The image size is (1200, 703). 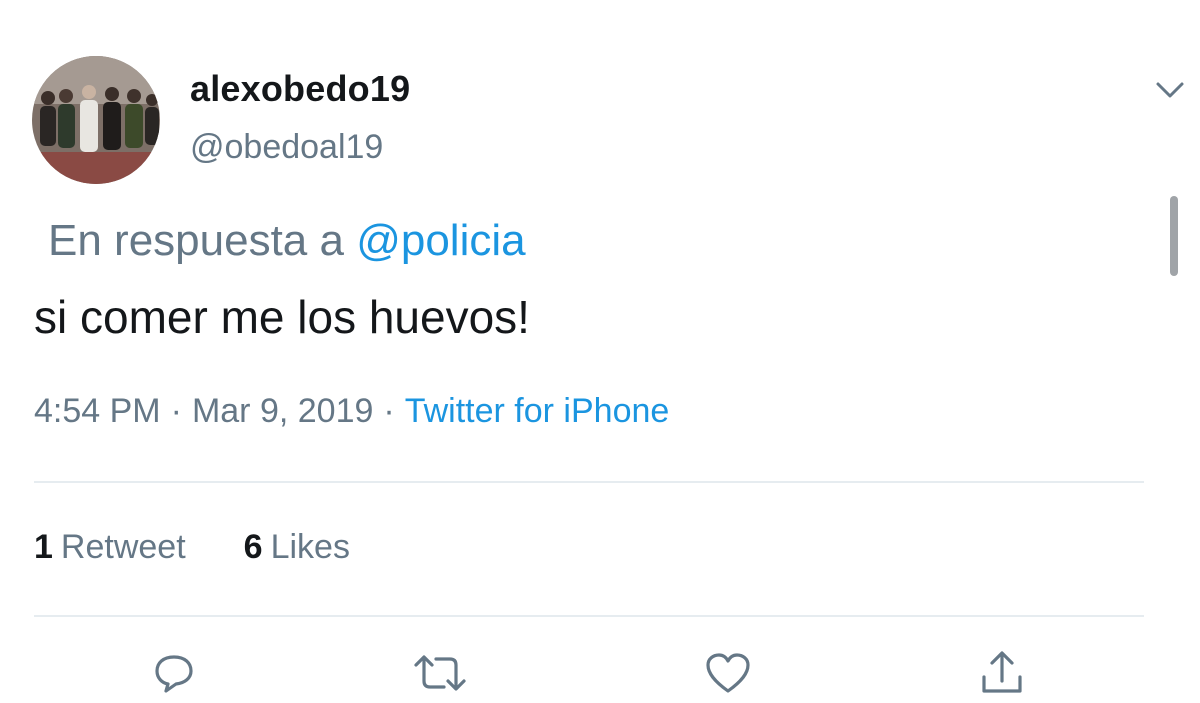 I want to click on retweet-icon, so click(x=440, y=673).